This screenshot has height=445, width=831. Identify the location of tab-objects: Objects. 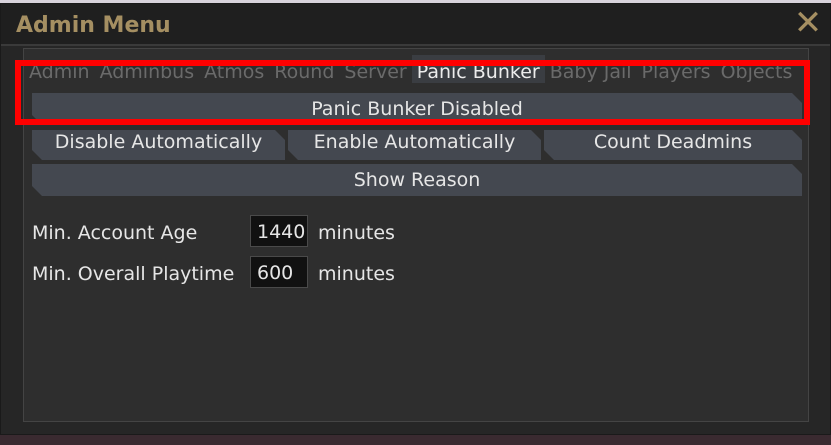
(757, 69).